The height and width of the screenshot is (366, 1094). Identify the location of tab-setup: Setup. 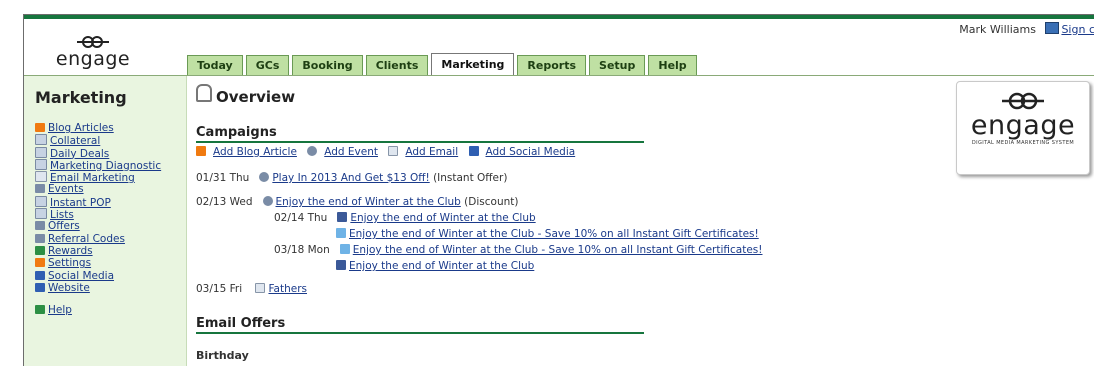
(617, 65).